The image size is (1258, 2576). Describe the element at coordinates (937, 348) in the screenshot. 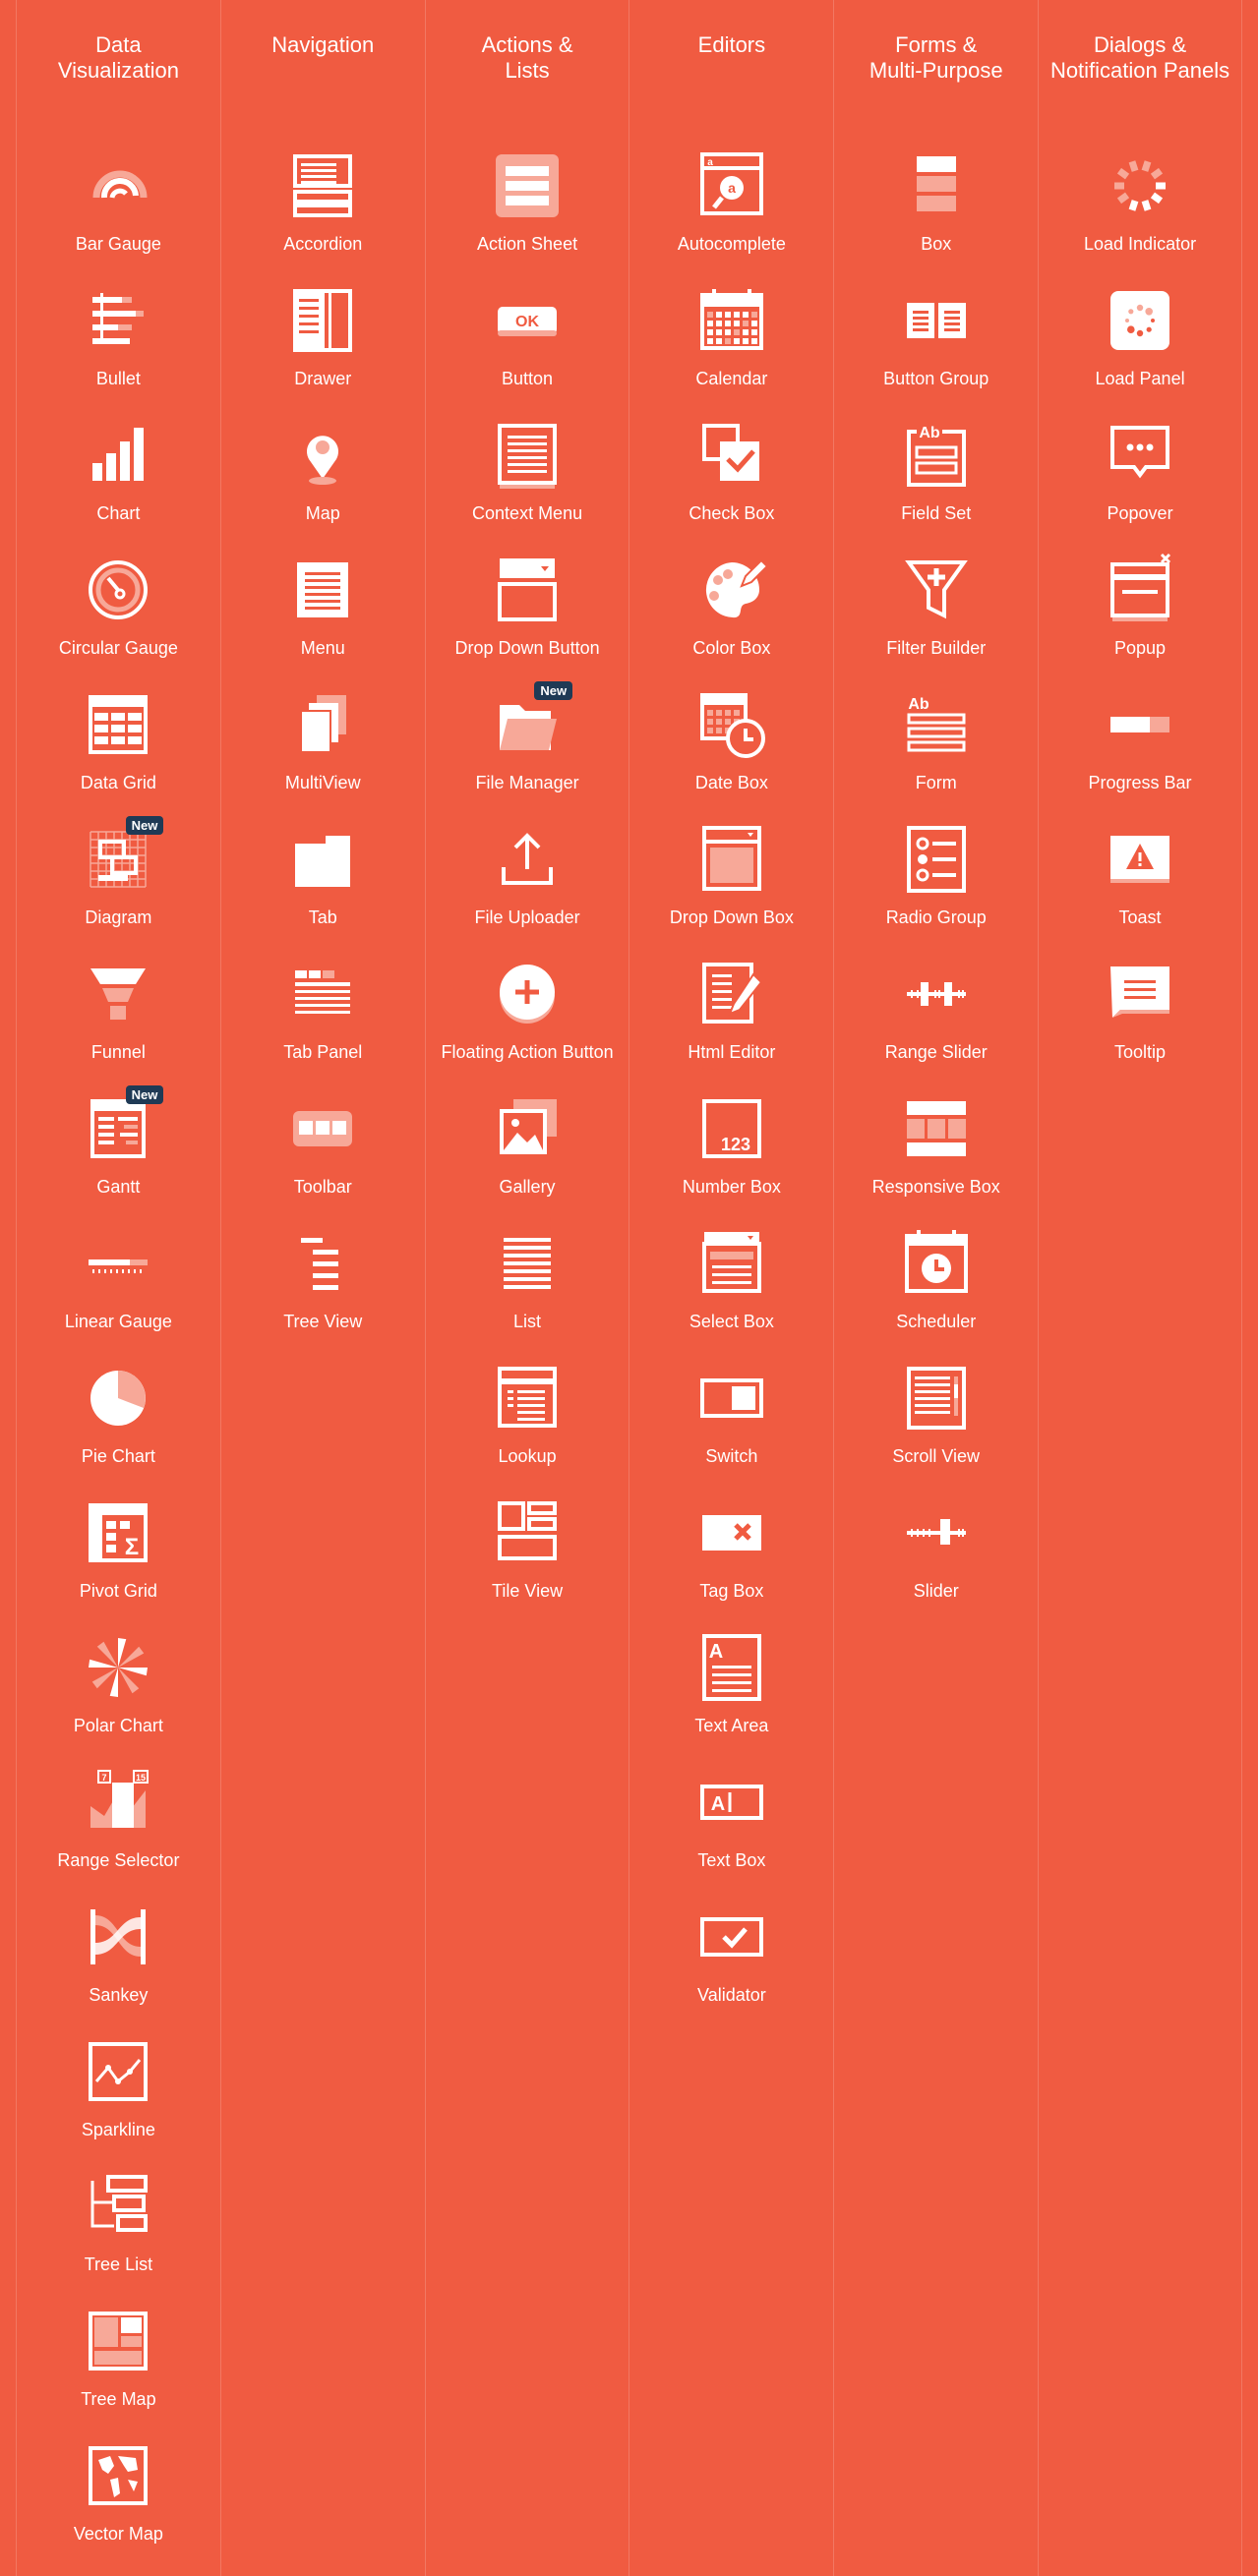

I see `widget-item-button-group: Button Group` at that location.